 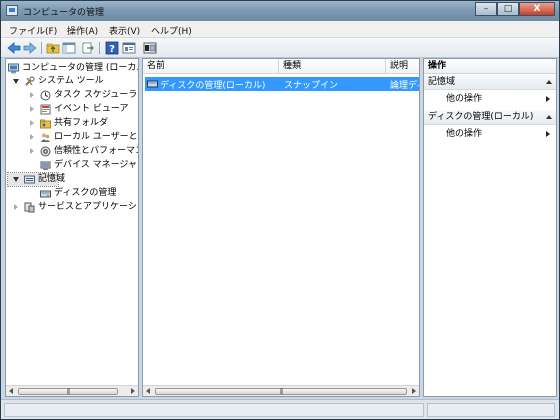 I want to click on export-list-icon, so click(x=88, y=48).